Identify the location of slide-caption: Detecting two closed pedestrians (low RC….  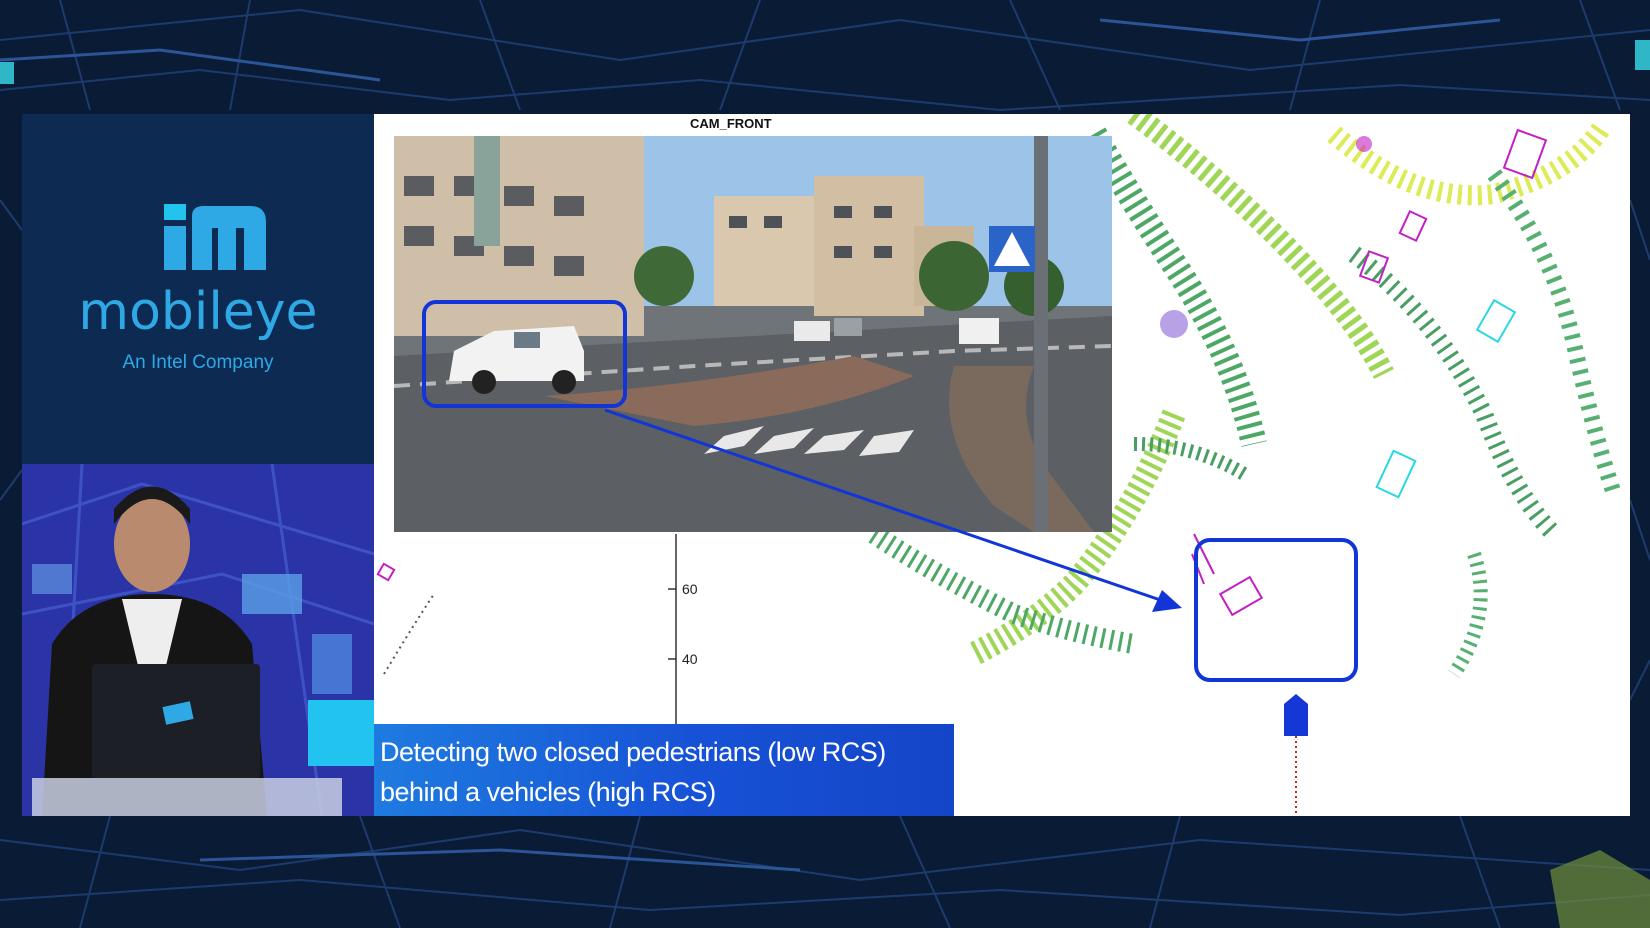
(633, 772).